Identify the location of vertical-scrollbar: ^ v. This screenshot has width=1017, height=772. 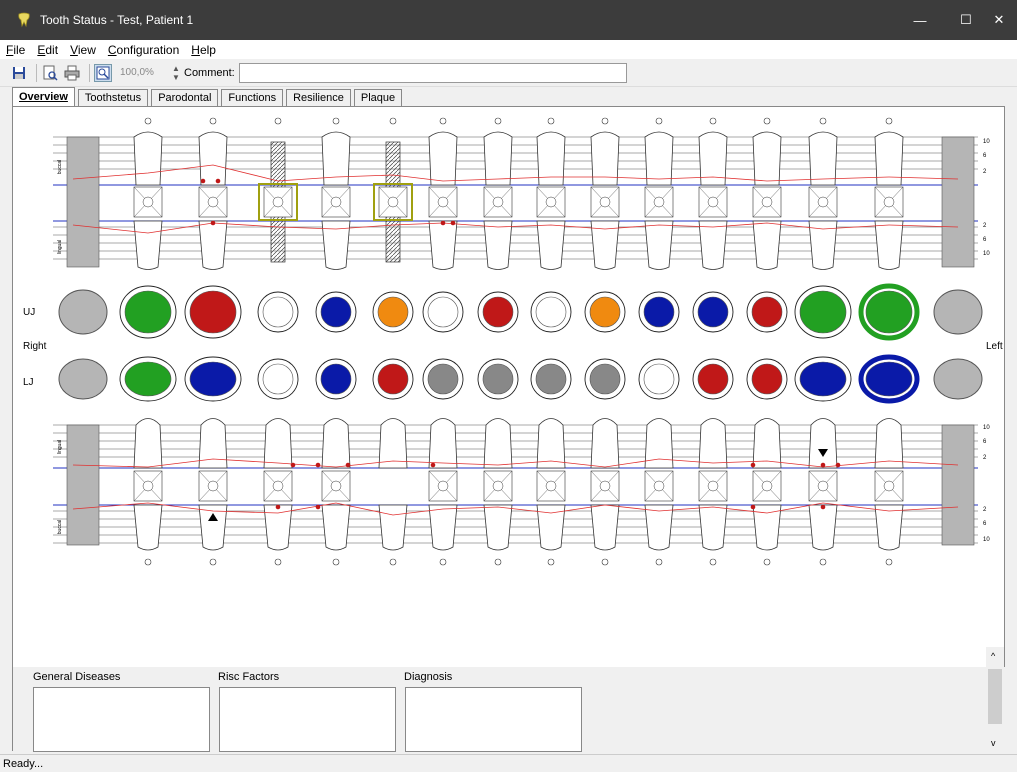
(995, 699).